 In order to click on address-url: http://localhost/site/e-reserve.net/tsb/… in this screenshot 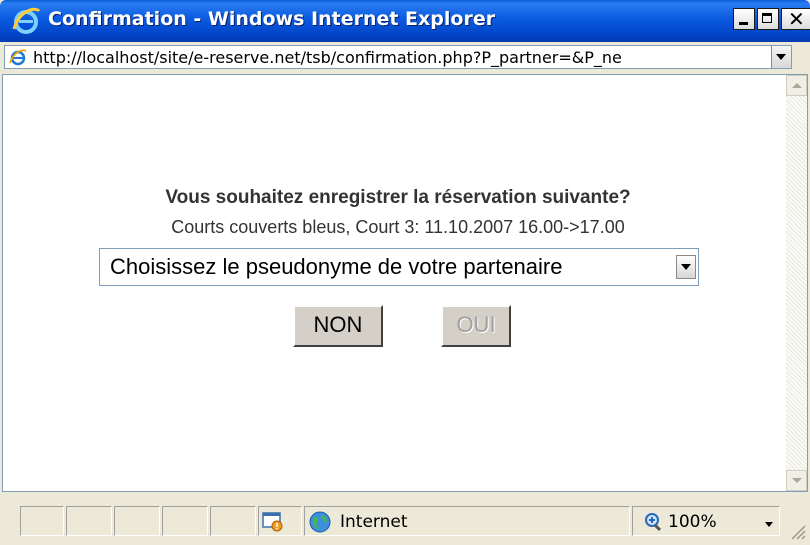, I will do `click(403, 57)`.